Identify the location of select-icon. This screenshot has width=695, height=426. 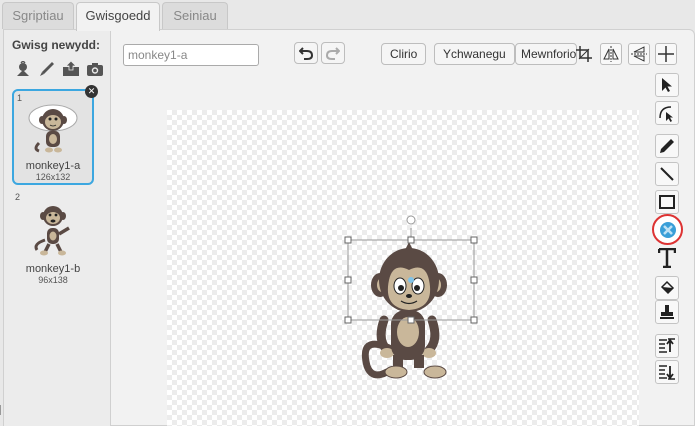
(667, 85).